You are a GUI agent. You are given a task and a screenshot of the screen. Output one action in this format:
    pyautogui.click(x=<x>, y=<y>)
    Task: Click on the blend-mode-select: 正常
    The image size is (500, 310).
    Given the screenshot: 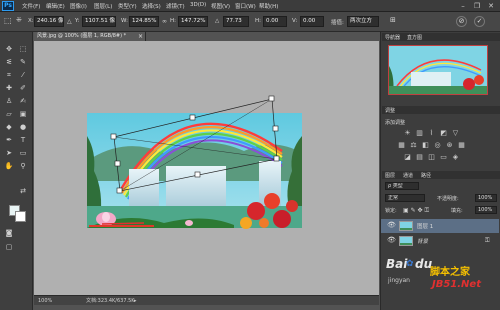 What is the action you would take?
    pyautogui.click(x=405, y=198)
    